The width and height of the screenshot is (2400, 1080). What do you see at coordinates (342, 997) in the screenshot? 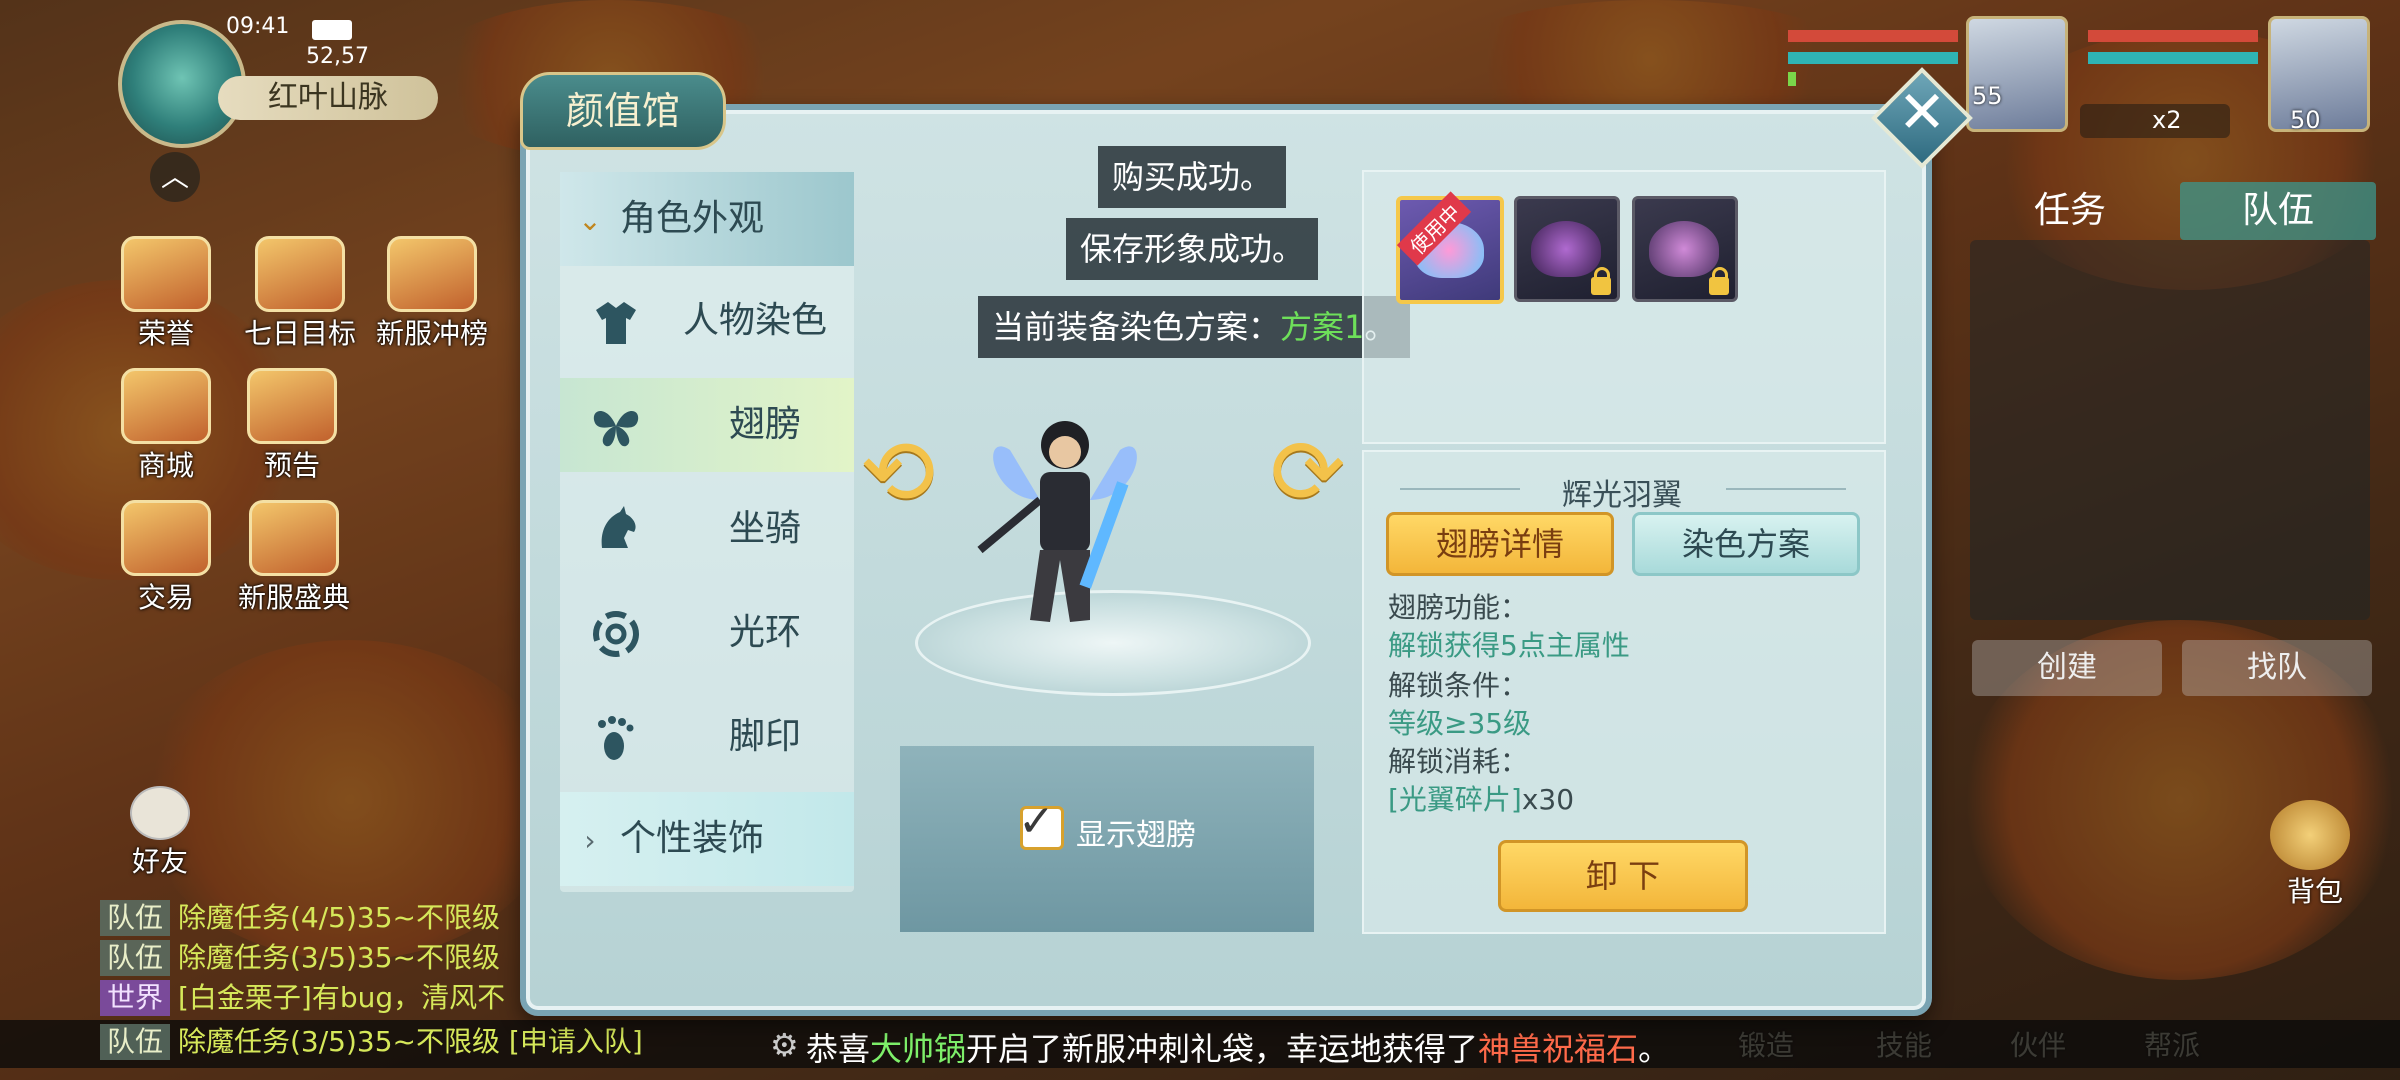
I see `chat-message: [白金栗子]有bug，清风不` at bounding box center [342, 997].